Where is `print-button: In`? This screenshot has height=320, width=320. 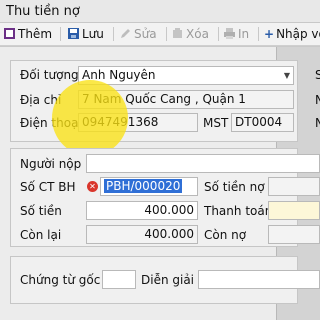 print-button: In is located at coordinates (236, 34).